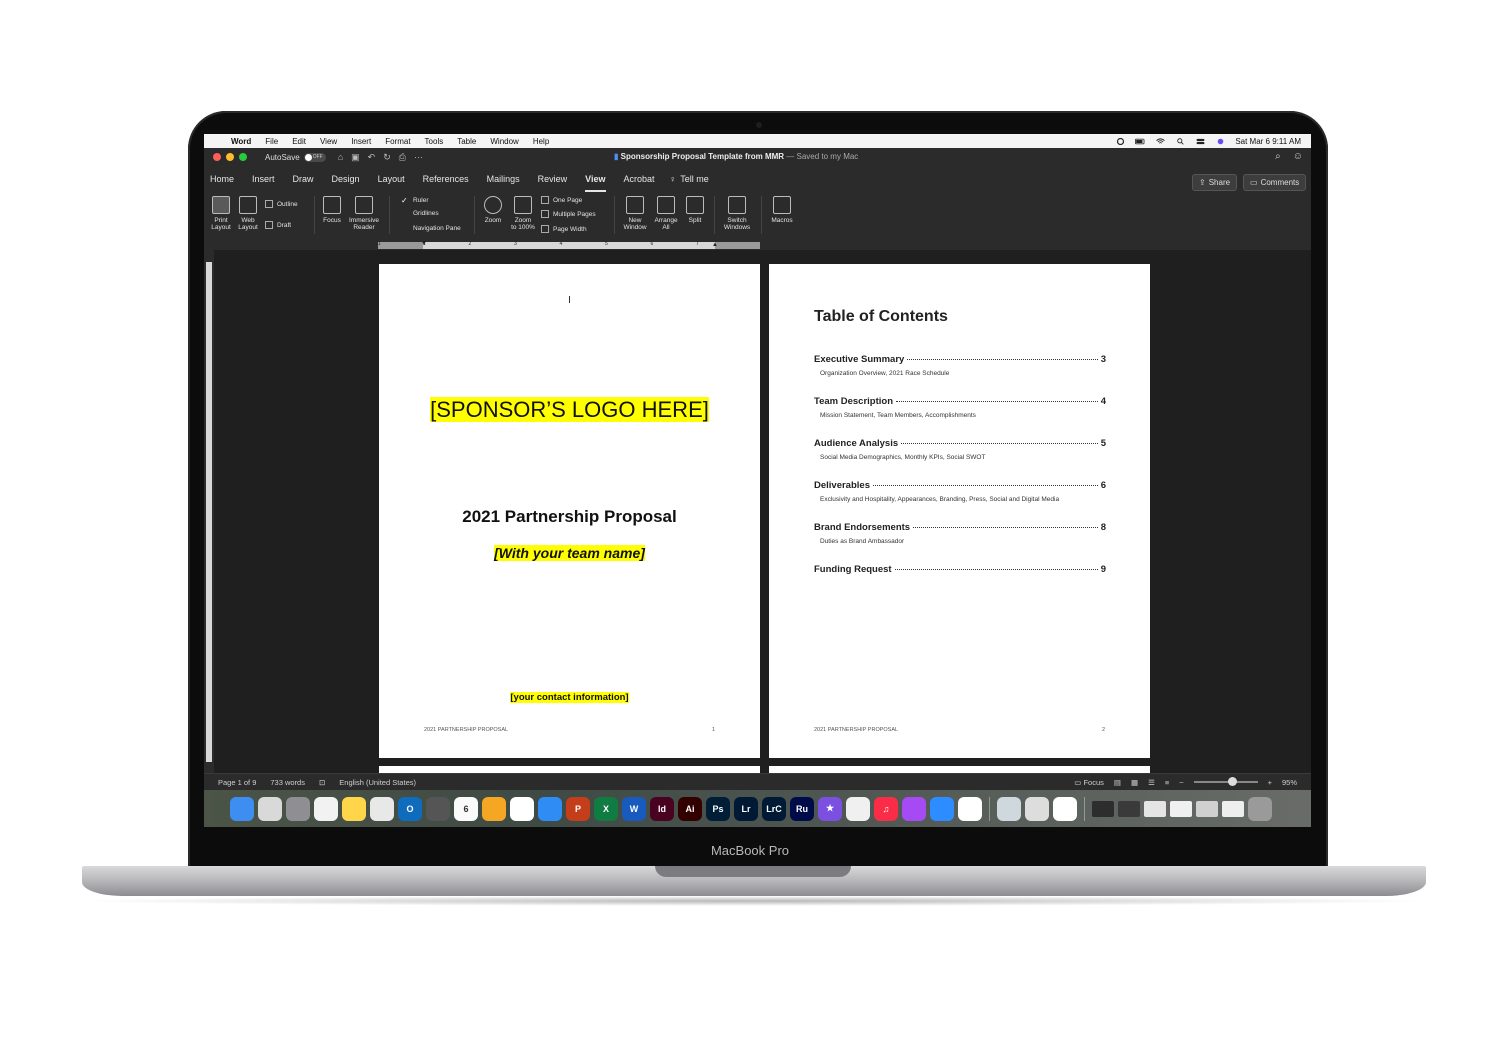 The width and height of the screenshot is (1500, 1038). Describe the element at coordinates (328, 141) in the screenshot. I see `menubar-item-view: View` at that location.